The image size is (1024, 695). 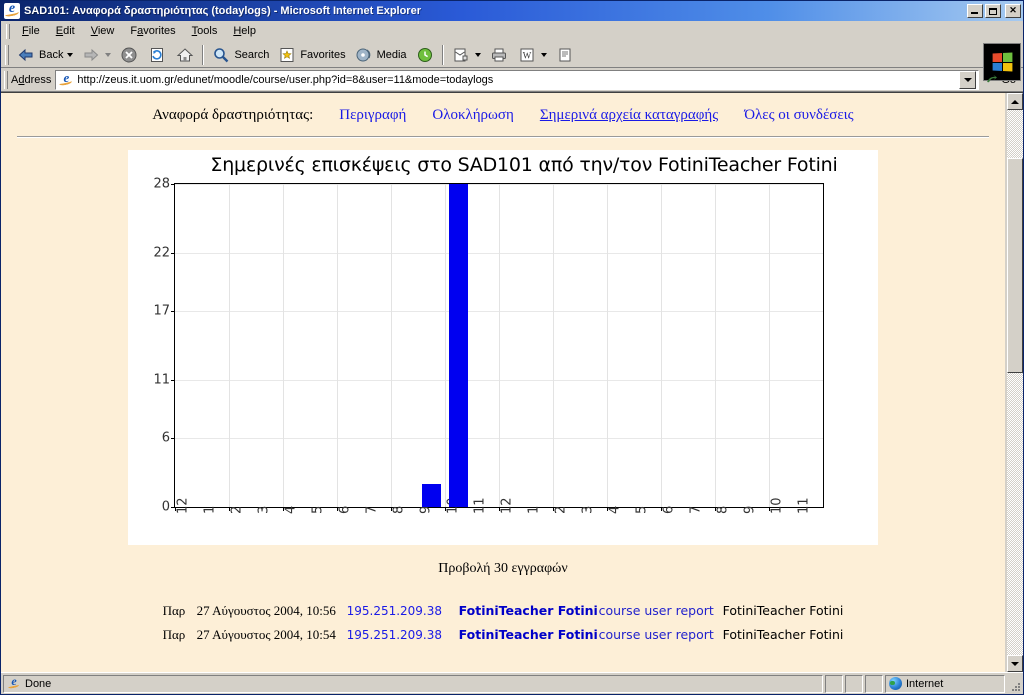 I want to click on print-button, so click(x=499, y=55).